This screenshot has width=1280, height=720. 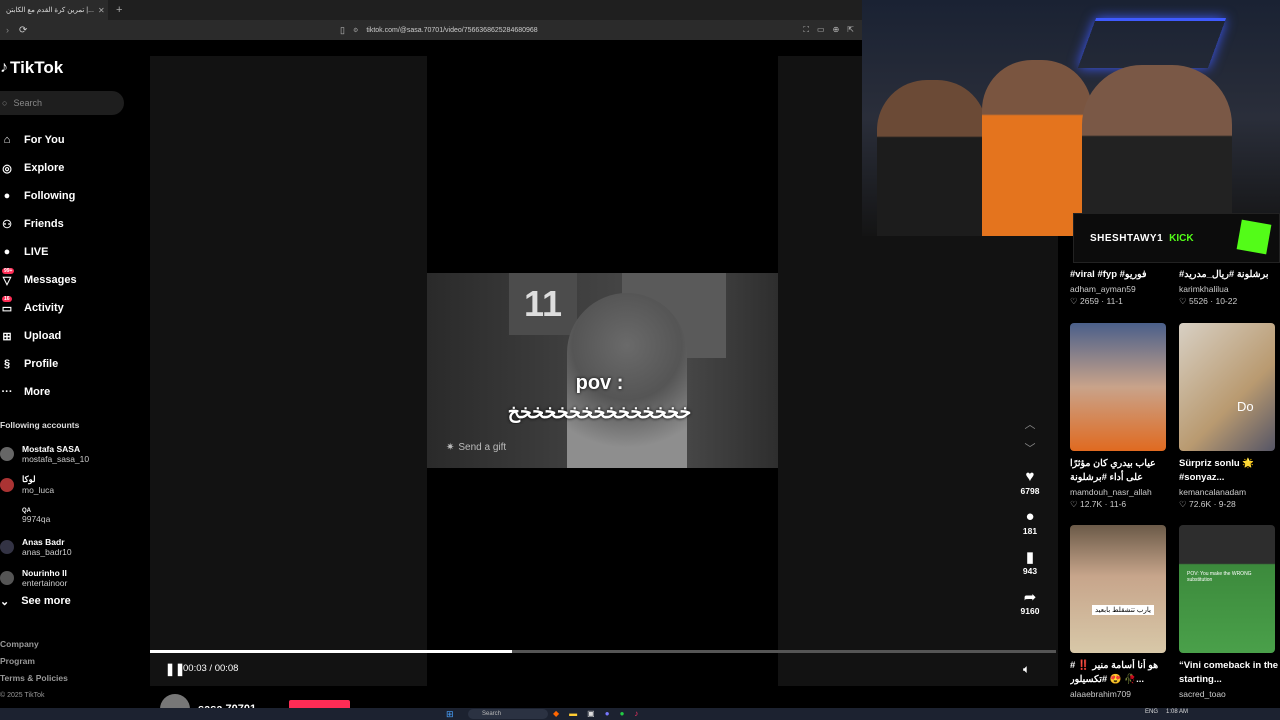 I want to click on nav-messages: ▽ 99+ Messages, so click(x=70, y=280).